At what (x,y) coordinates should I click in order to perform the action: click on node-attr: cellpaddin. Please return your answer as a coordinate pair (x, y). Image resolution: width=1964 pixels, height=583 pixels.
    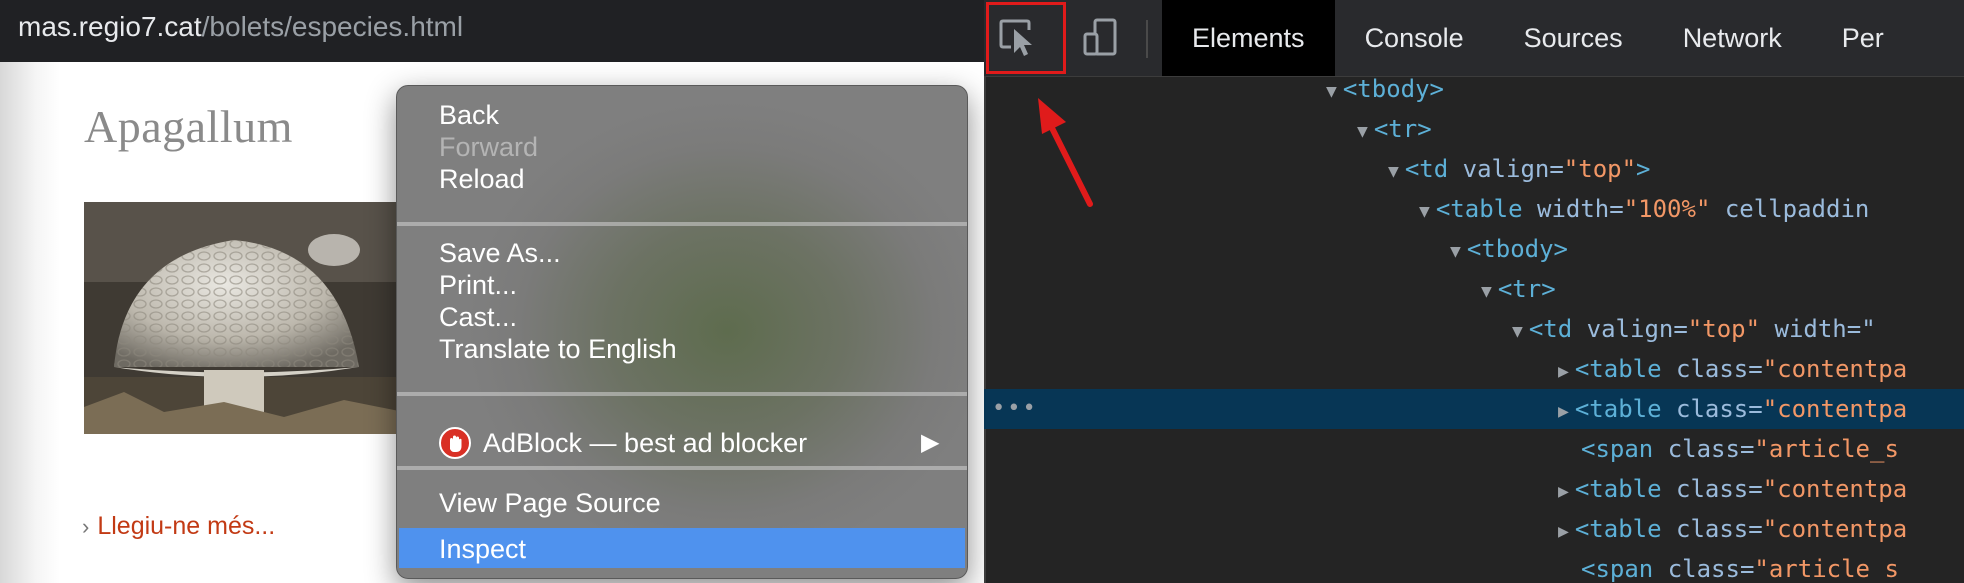
    Looking at the image, I should click on (1790, 209).